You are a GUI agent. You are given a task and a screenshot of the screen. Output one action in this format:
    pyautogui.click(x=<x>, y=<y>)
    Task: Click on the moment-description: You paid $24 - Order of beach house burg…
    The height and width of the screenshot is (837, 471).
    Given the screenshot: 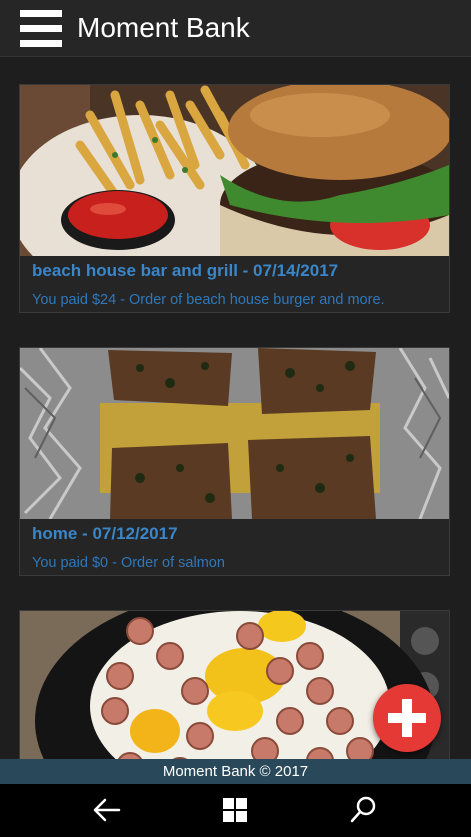 What is the action you would take?
    pyautogui.click(x=208, y=300)
    